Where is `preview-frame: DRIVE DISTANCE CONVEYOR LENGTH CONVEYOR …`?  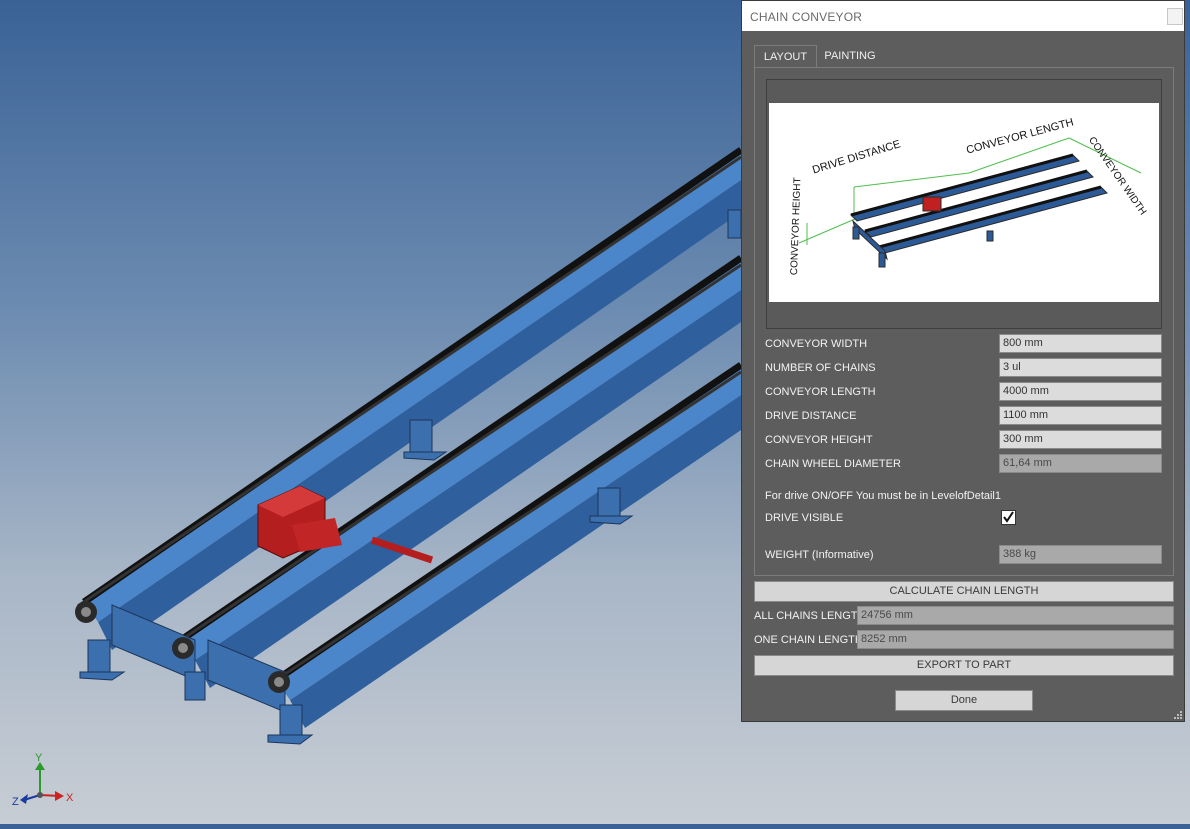
preview-frame: DRIVE DISTANCE CONVEYOR LENGTH CONVEYOR … is located at coordinates (964, 204).